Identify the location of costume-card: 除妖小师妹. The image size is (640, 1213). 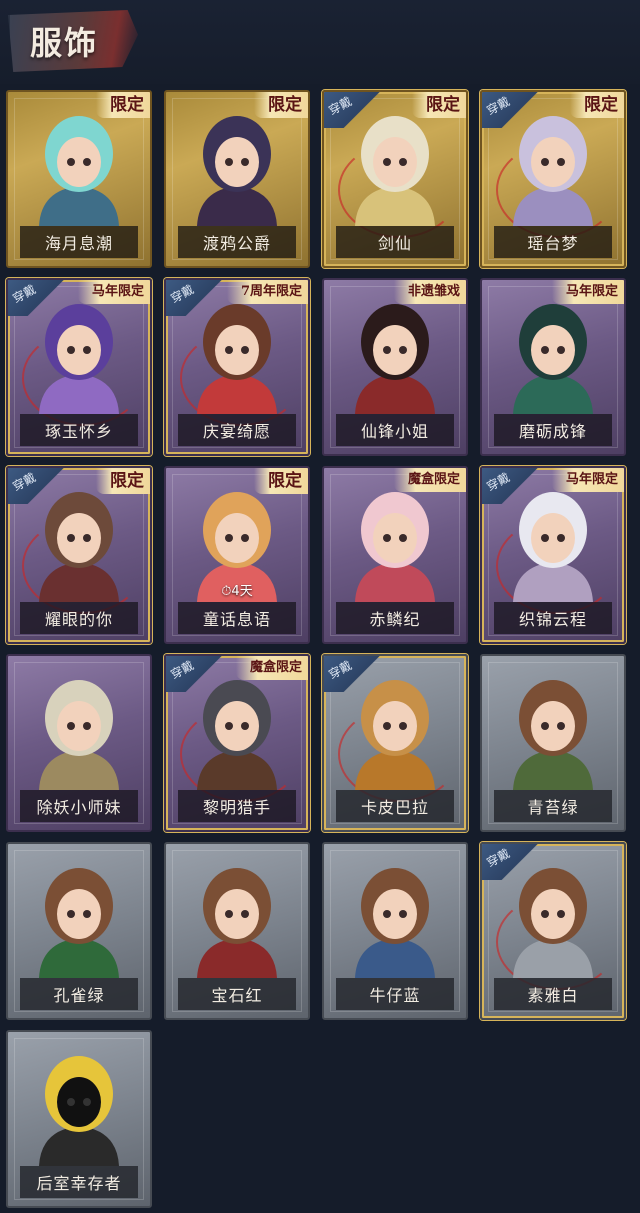
(79, 743).